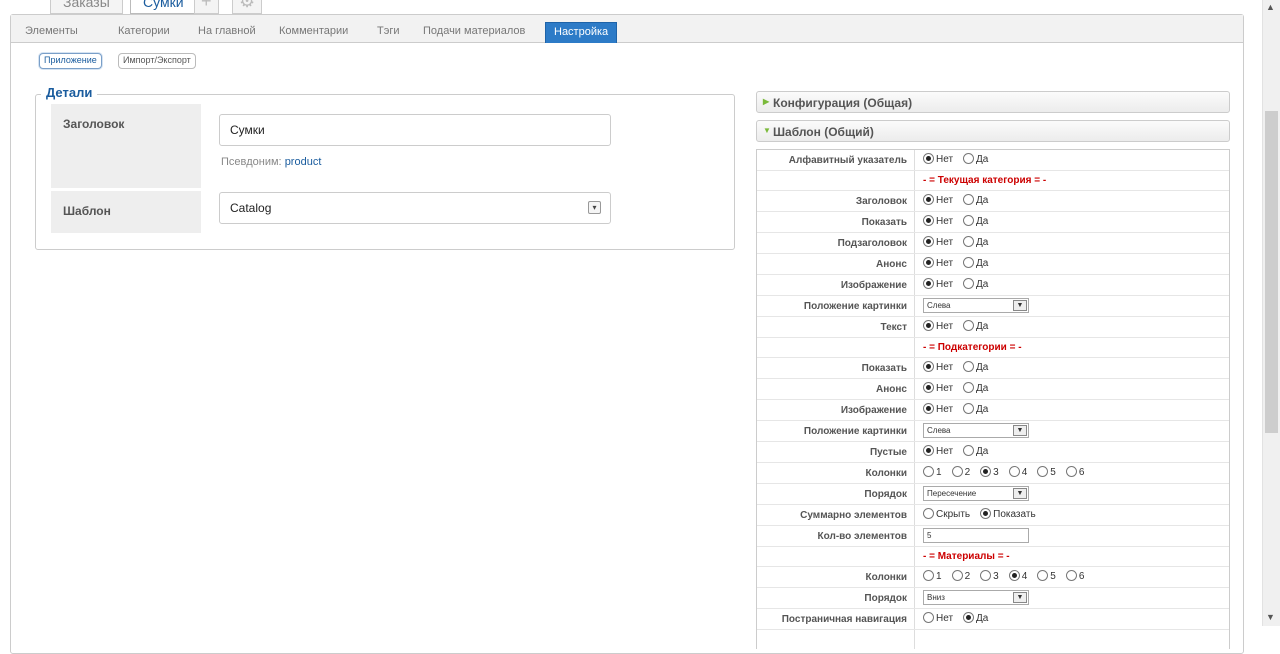  I want to click on param-label: Пустые, so click(888, 452).